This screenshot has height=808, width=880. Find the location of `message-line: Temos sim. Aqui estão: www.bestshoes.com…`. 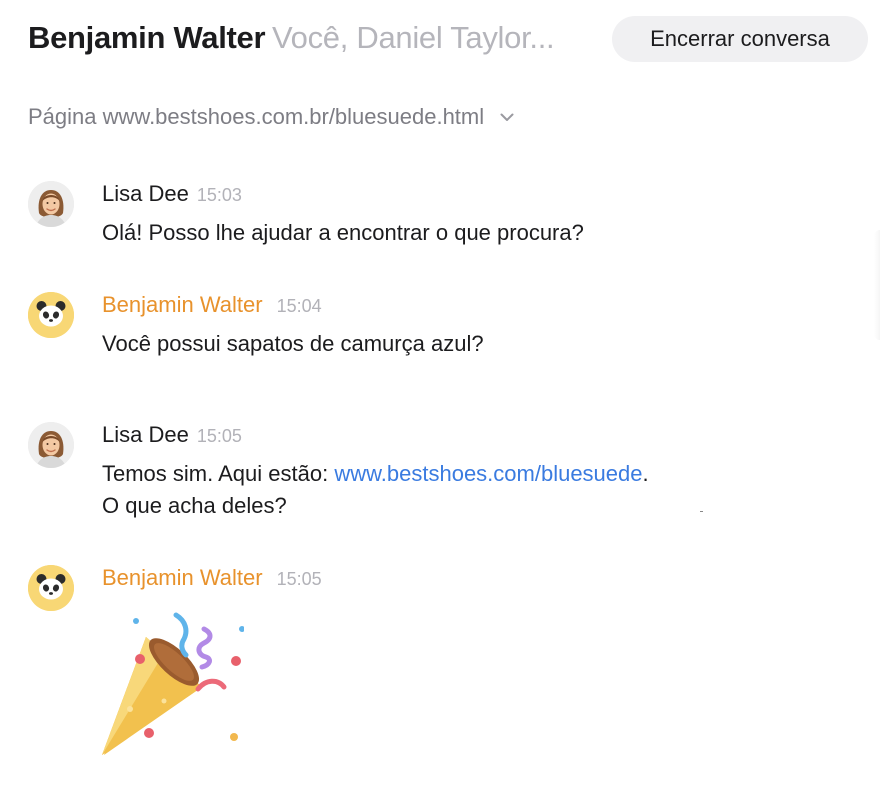

message-line: Temos sim. Aqui estão: www.bestshoes.com… is located at coordinates (375, 474).